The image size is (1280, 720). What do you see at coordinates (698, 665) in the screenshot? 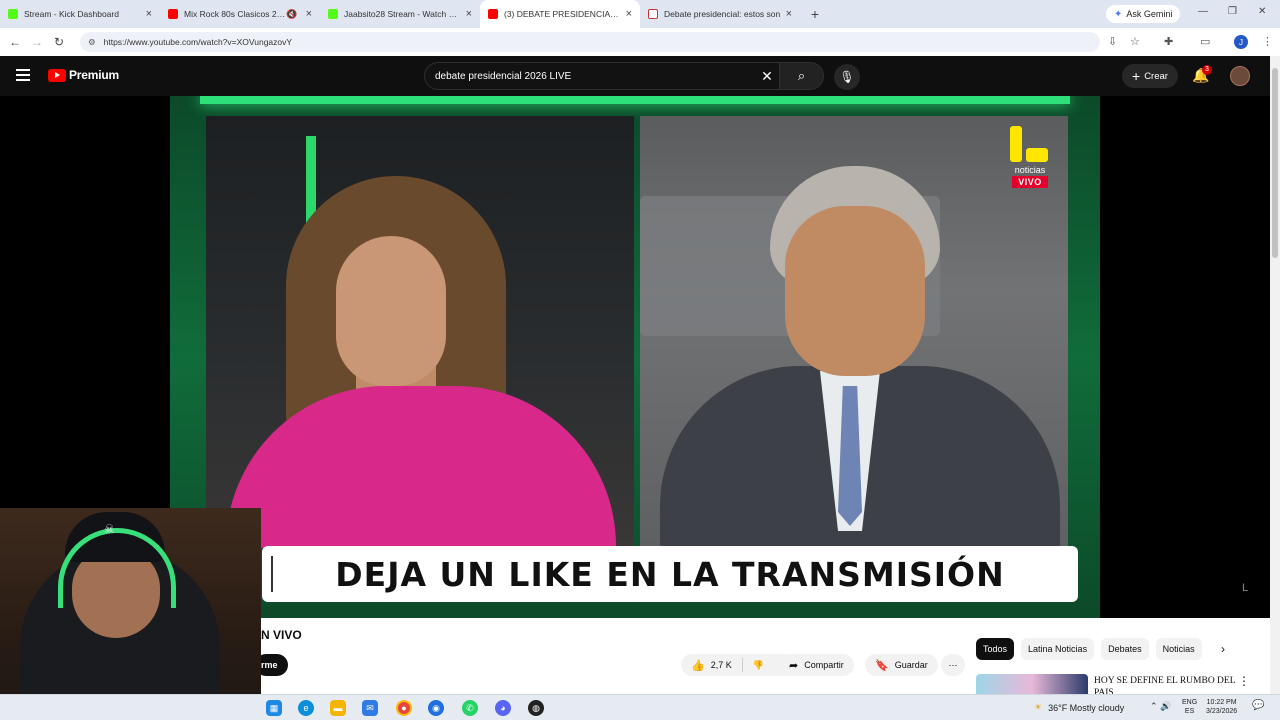
I see `thumbs-up-icon: 👍` at bounding box center [698, 665].